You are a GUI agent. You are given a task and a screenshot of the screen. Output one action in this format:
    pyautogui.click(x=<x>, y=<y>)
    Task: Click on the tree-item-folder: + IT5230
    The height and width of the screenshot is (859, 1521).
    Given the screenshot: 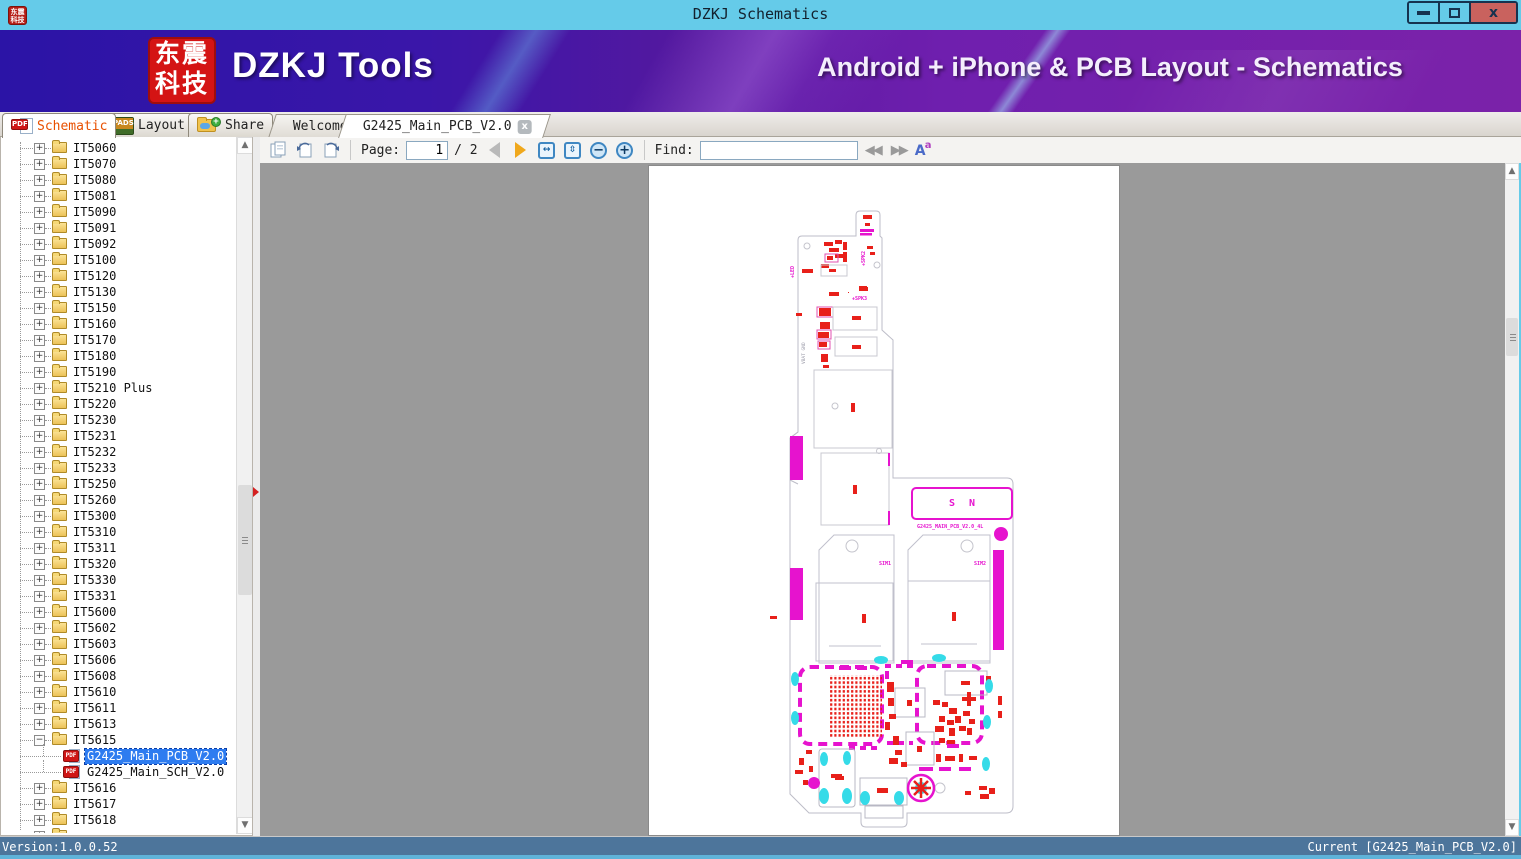 What is the action you would take?
    pyautogui.click(x=119, y=420)
    